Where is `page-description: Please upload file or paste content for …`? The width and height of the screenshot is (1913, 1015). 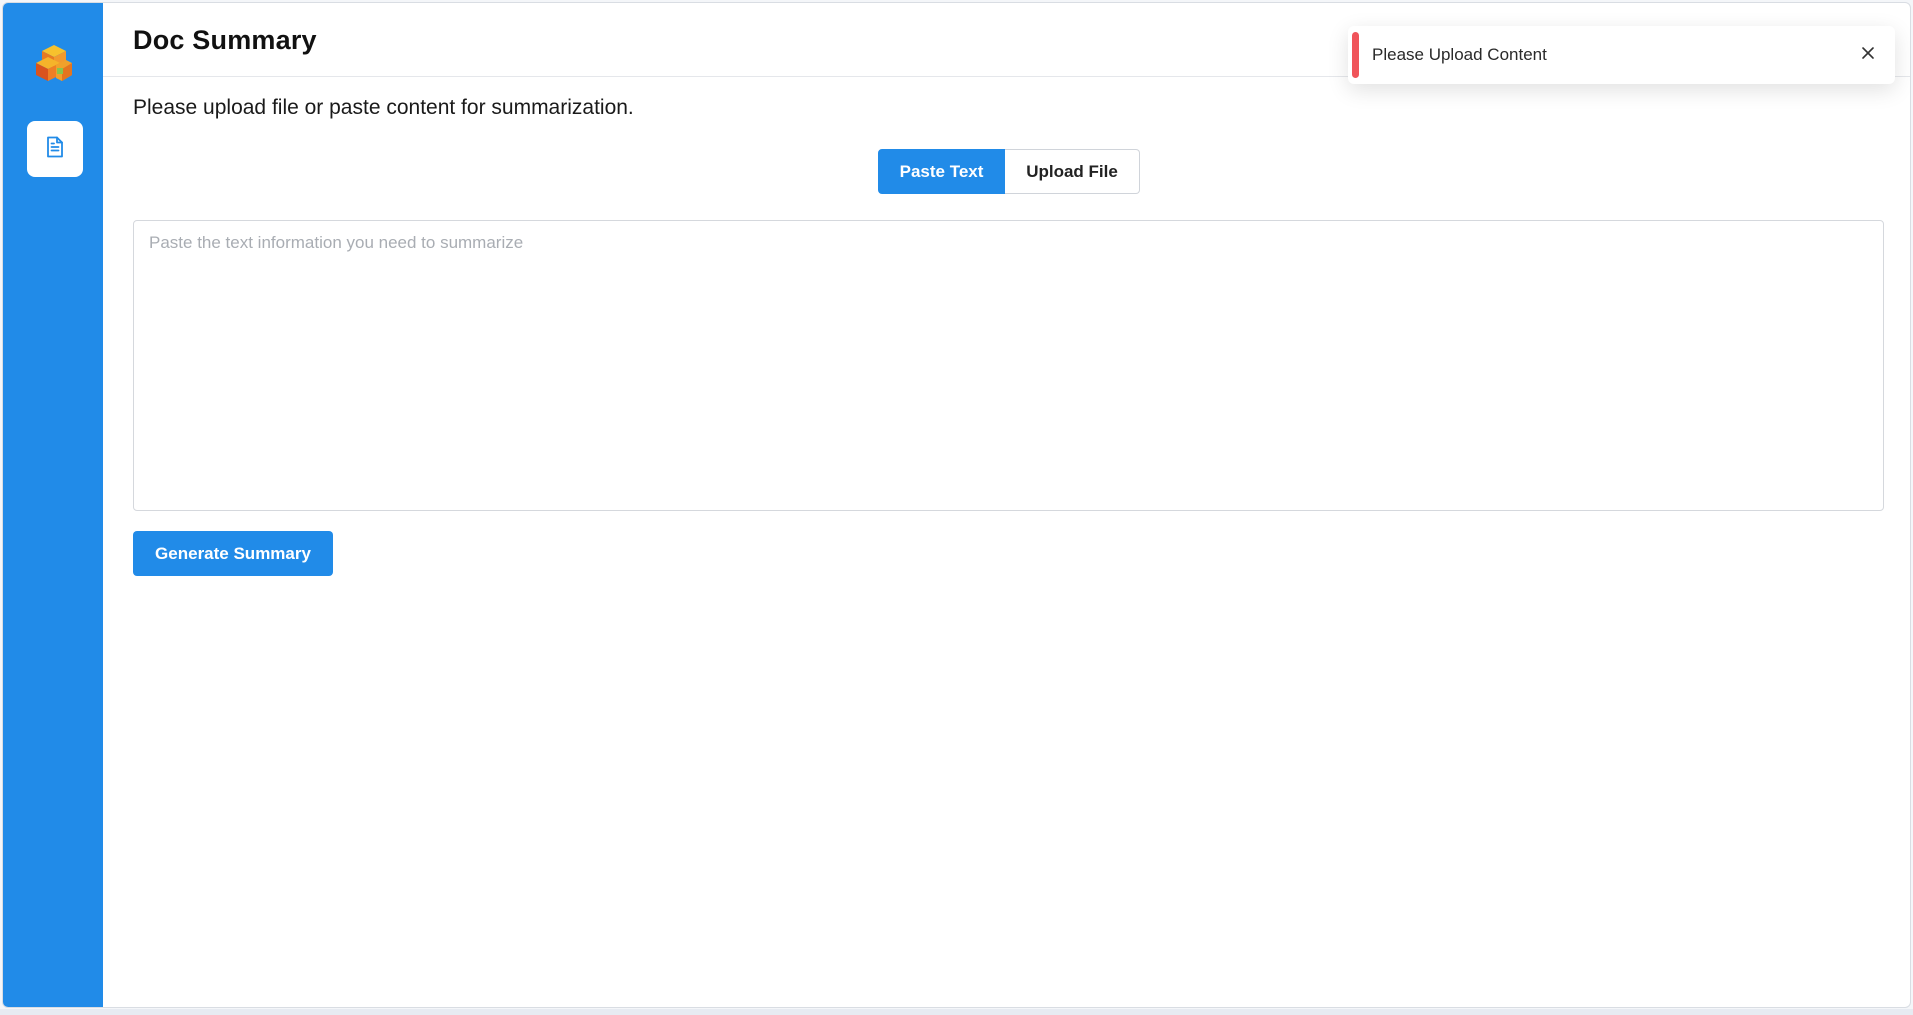 page-description: Please upload file or paste content for … is located at coordinates (383, 107).